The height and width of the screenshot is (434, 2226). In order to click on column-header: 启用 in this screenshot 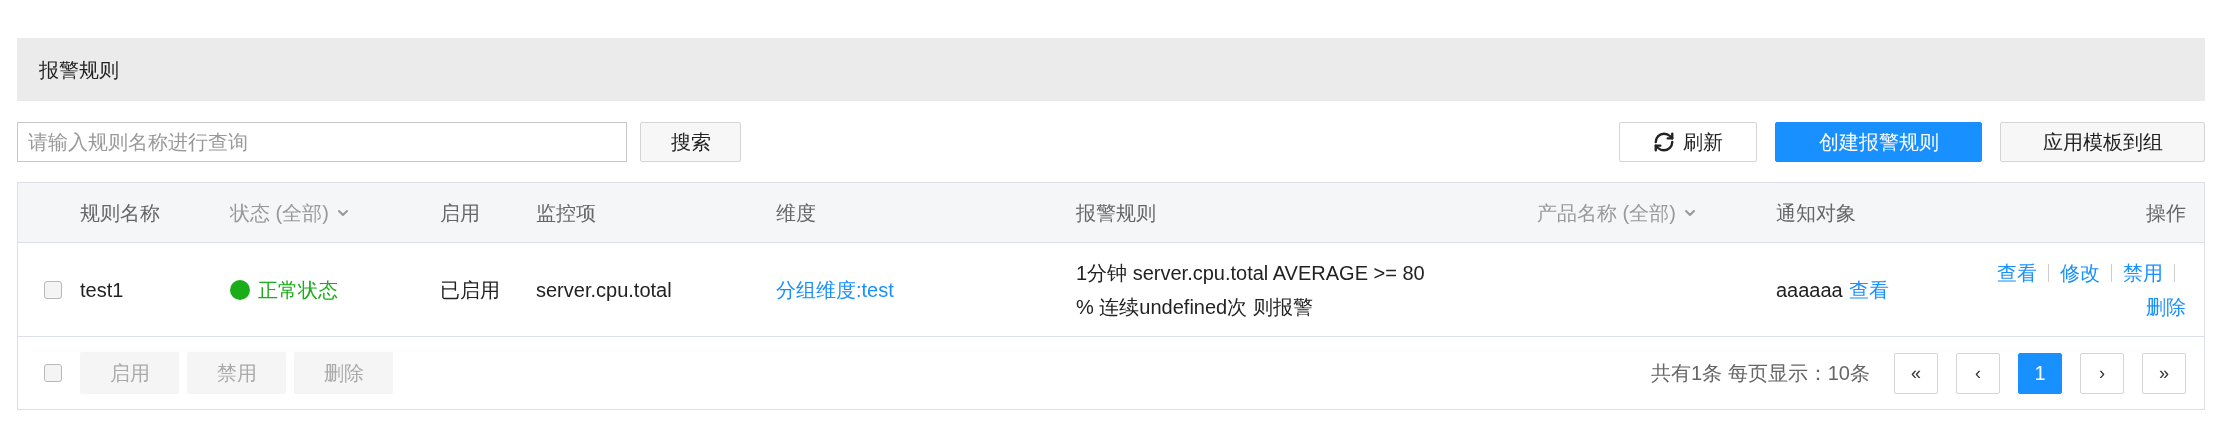, I will do `click(460, 213)`.